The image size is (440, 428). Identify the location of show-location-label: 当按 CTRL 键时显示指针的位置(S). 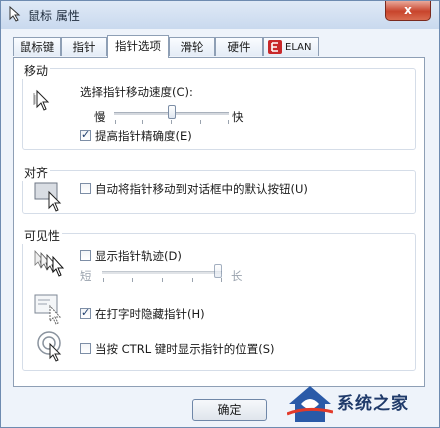
(185, 349).